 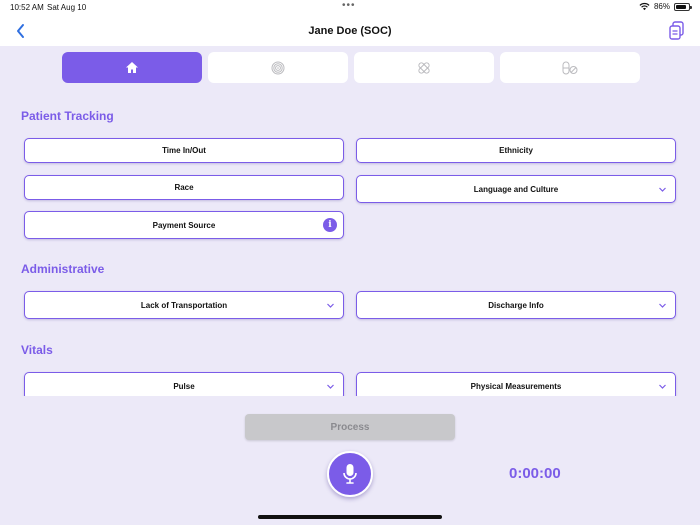 I want to click on record-button, so click(x=350, y=474).